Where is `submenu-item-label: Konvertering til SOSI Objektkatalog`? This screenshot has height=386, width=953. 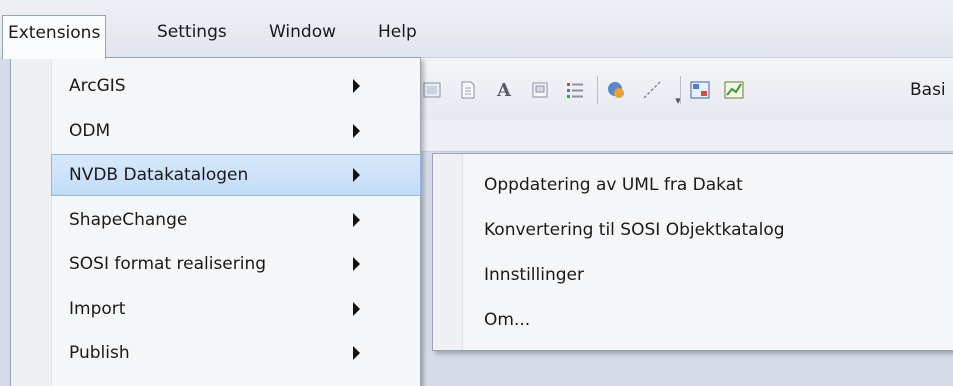
submenu-item-label: Konvertering til SOSI Objektkatalog is located at coordinates (634, 230).